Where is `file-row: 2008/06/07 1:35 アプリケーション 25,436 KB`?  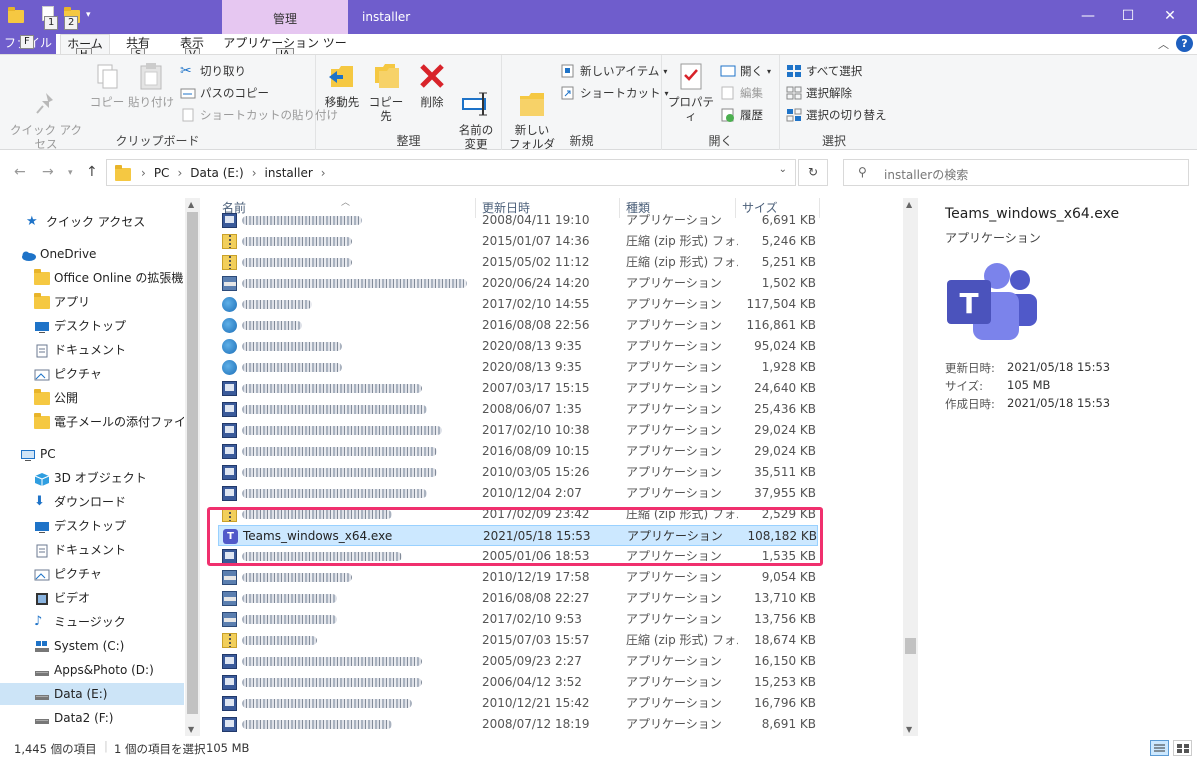
file-row: 2008/06/07 1:35 アプリケーション 25,436 KB is located at coordinates (518, 409).